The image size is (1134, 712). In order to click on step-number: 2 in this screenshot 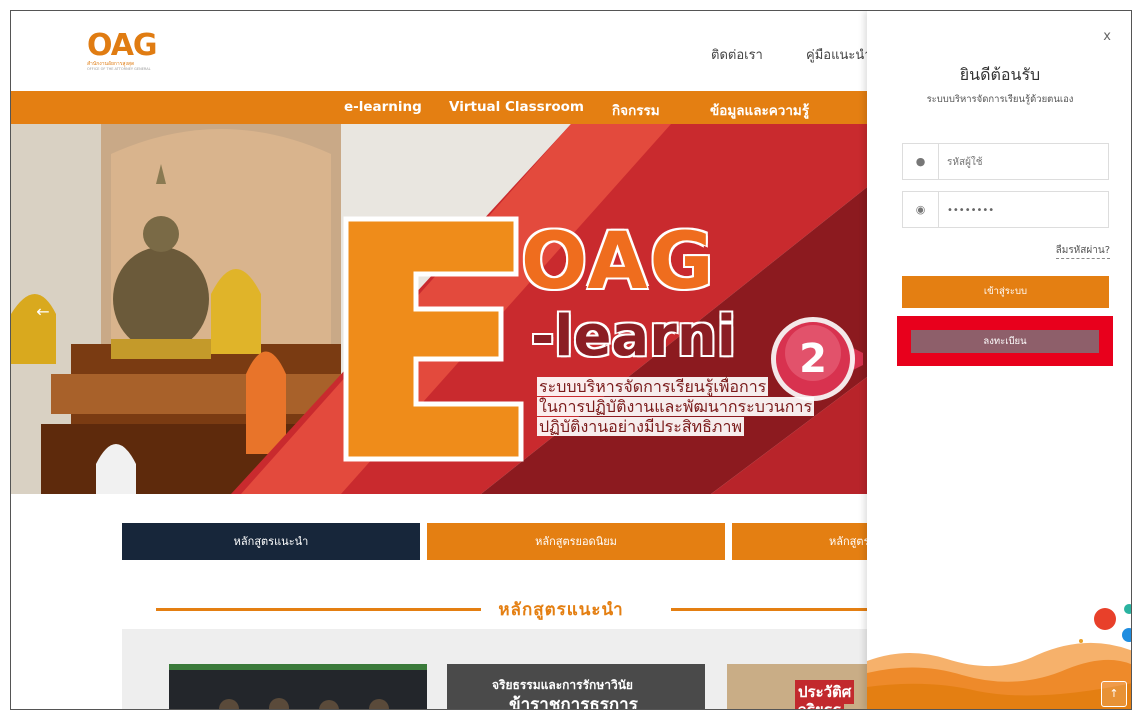, I will do `click(813, 359)`.